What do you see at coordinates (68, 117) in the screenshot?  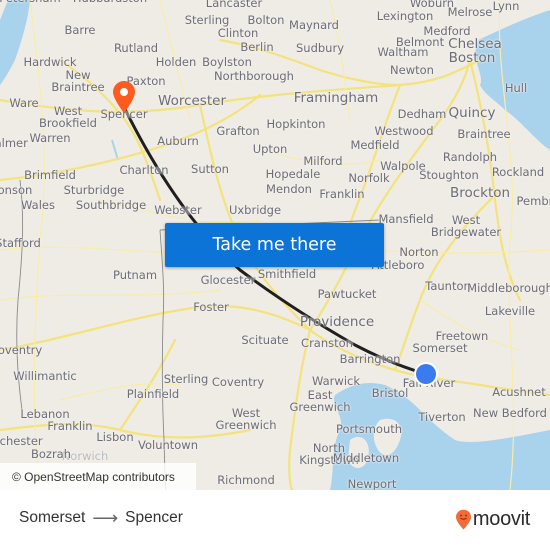 I see `place-label: West Brookfield` at bounding box center [68, 117].